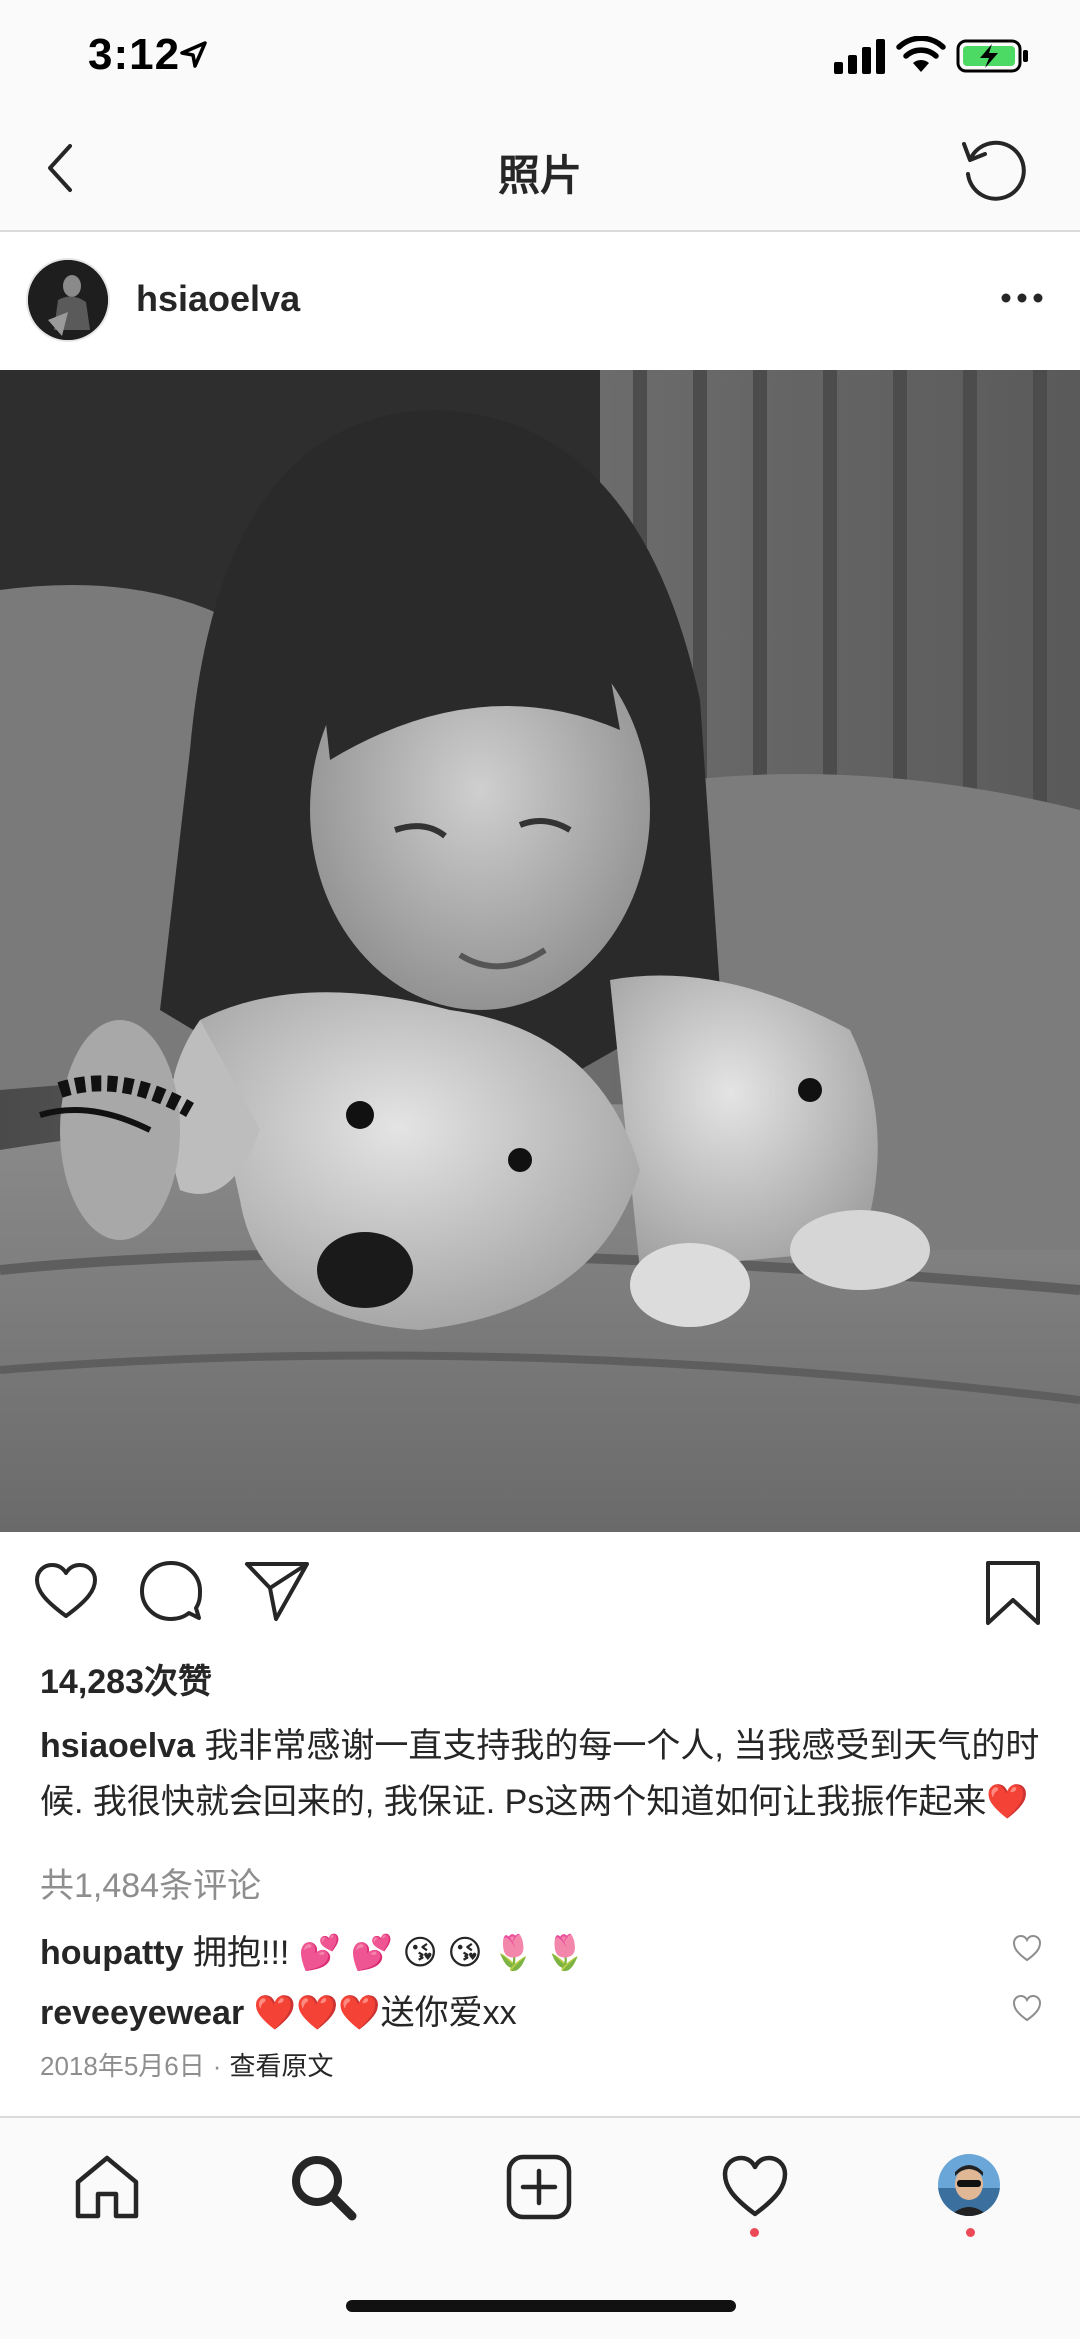  Describe the element at coordinates (193, 54) in the screenshot. I see `location-arrow-icon` at that location.